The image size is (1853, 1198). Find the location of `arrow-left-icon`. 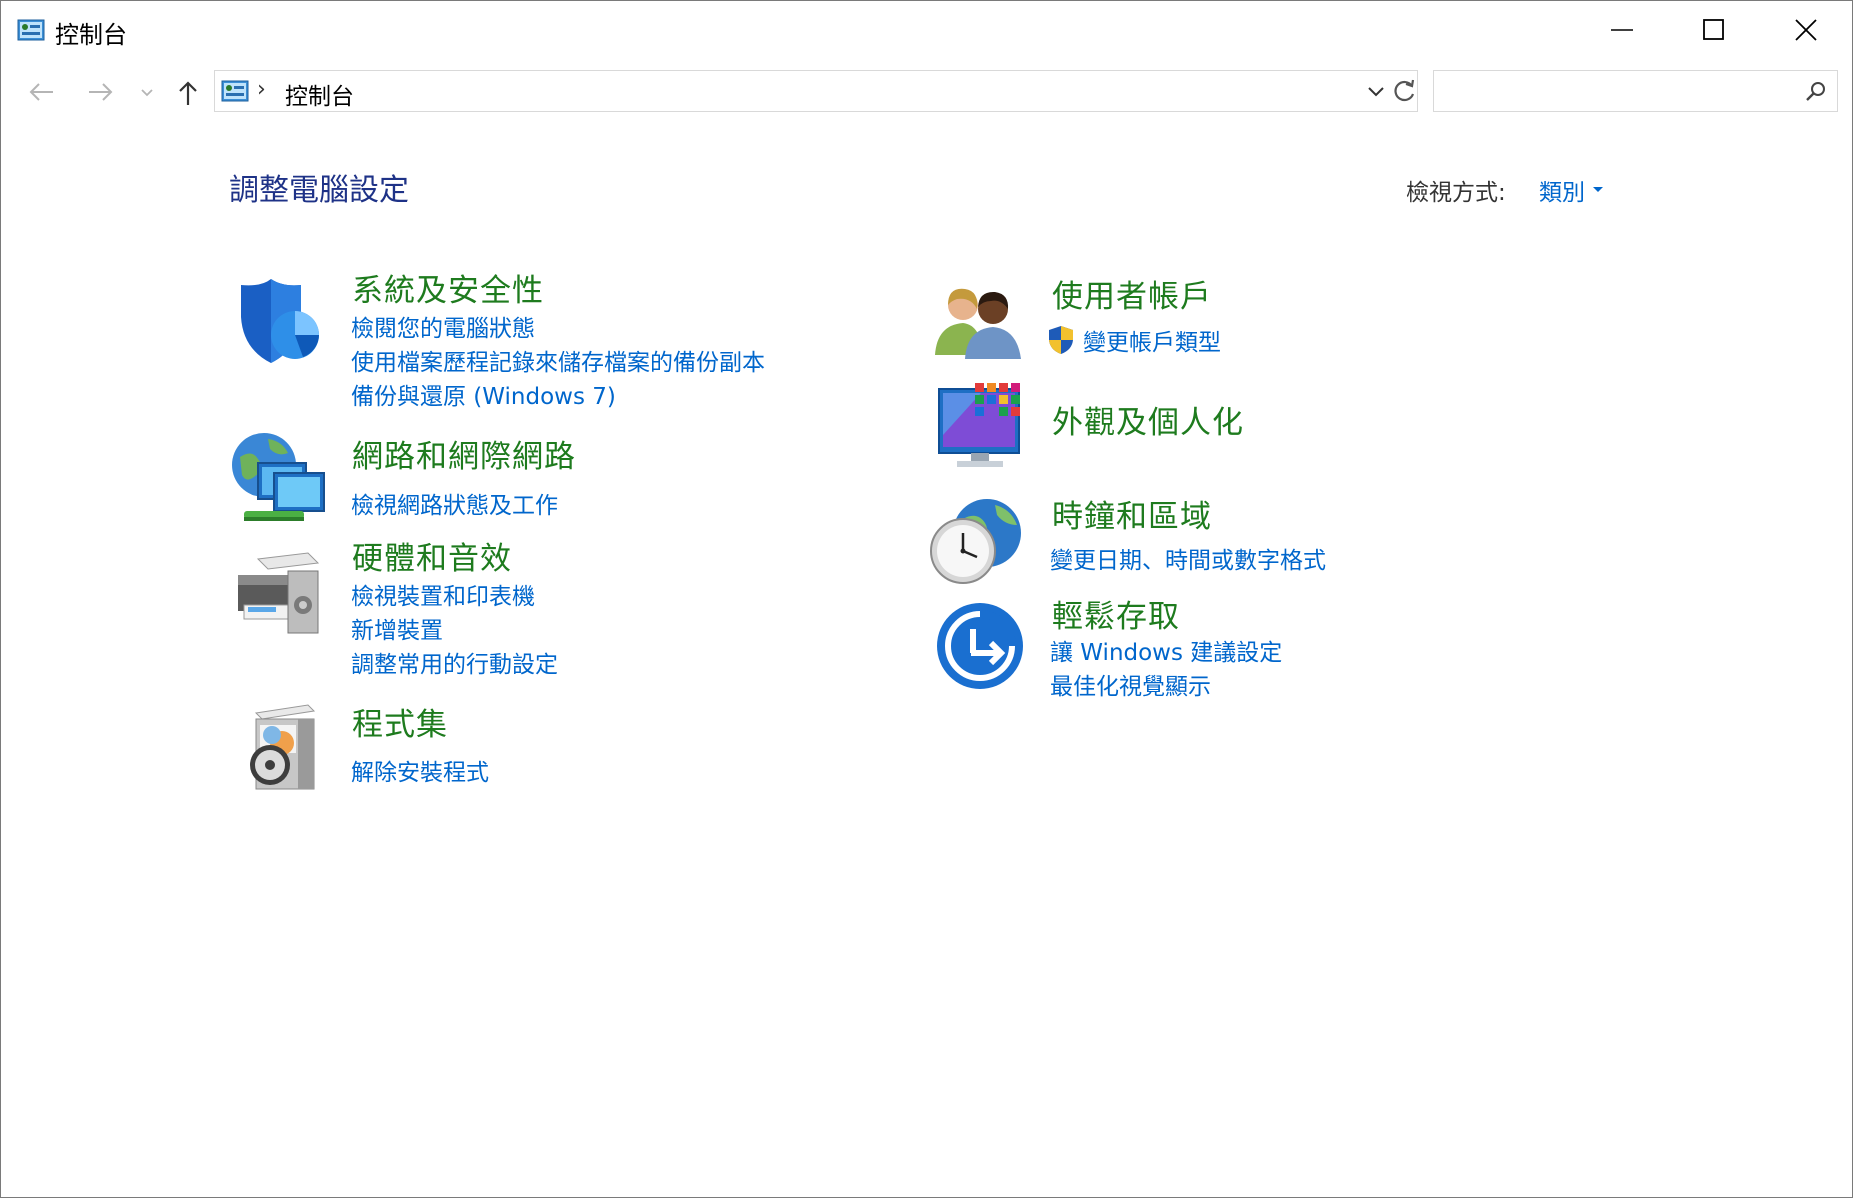

arrow-left-icon is located at coordinates (41, 92).